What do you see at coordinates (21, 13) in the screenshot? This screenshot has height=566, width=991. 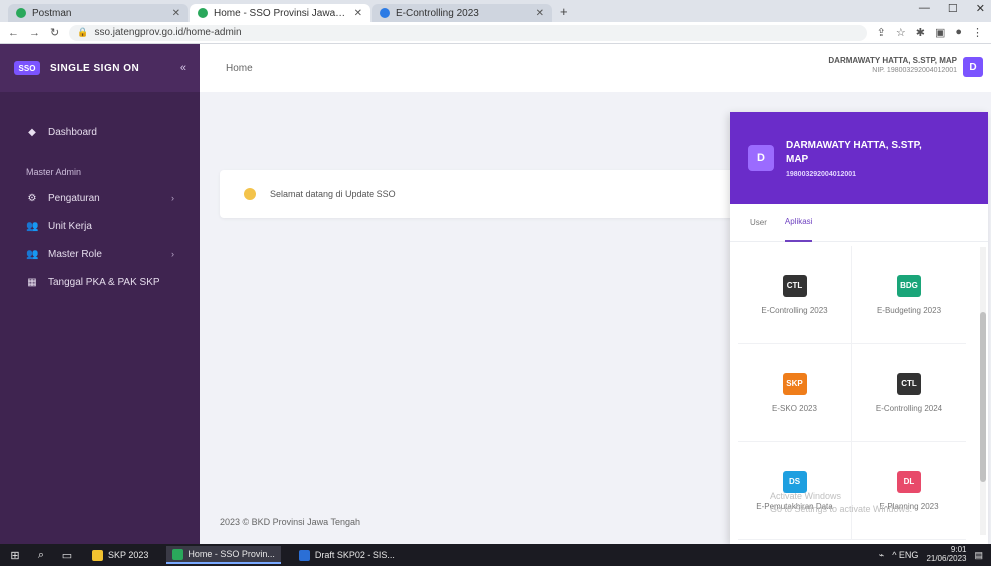 I see `postman-favicon-icon` at bounding box center [21, 13].